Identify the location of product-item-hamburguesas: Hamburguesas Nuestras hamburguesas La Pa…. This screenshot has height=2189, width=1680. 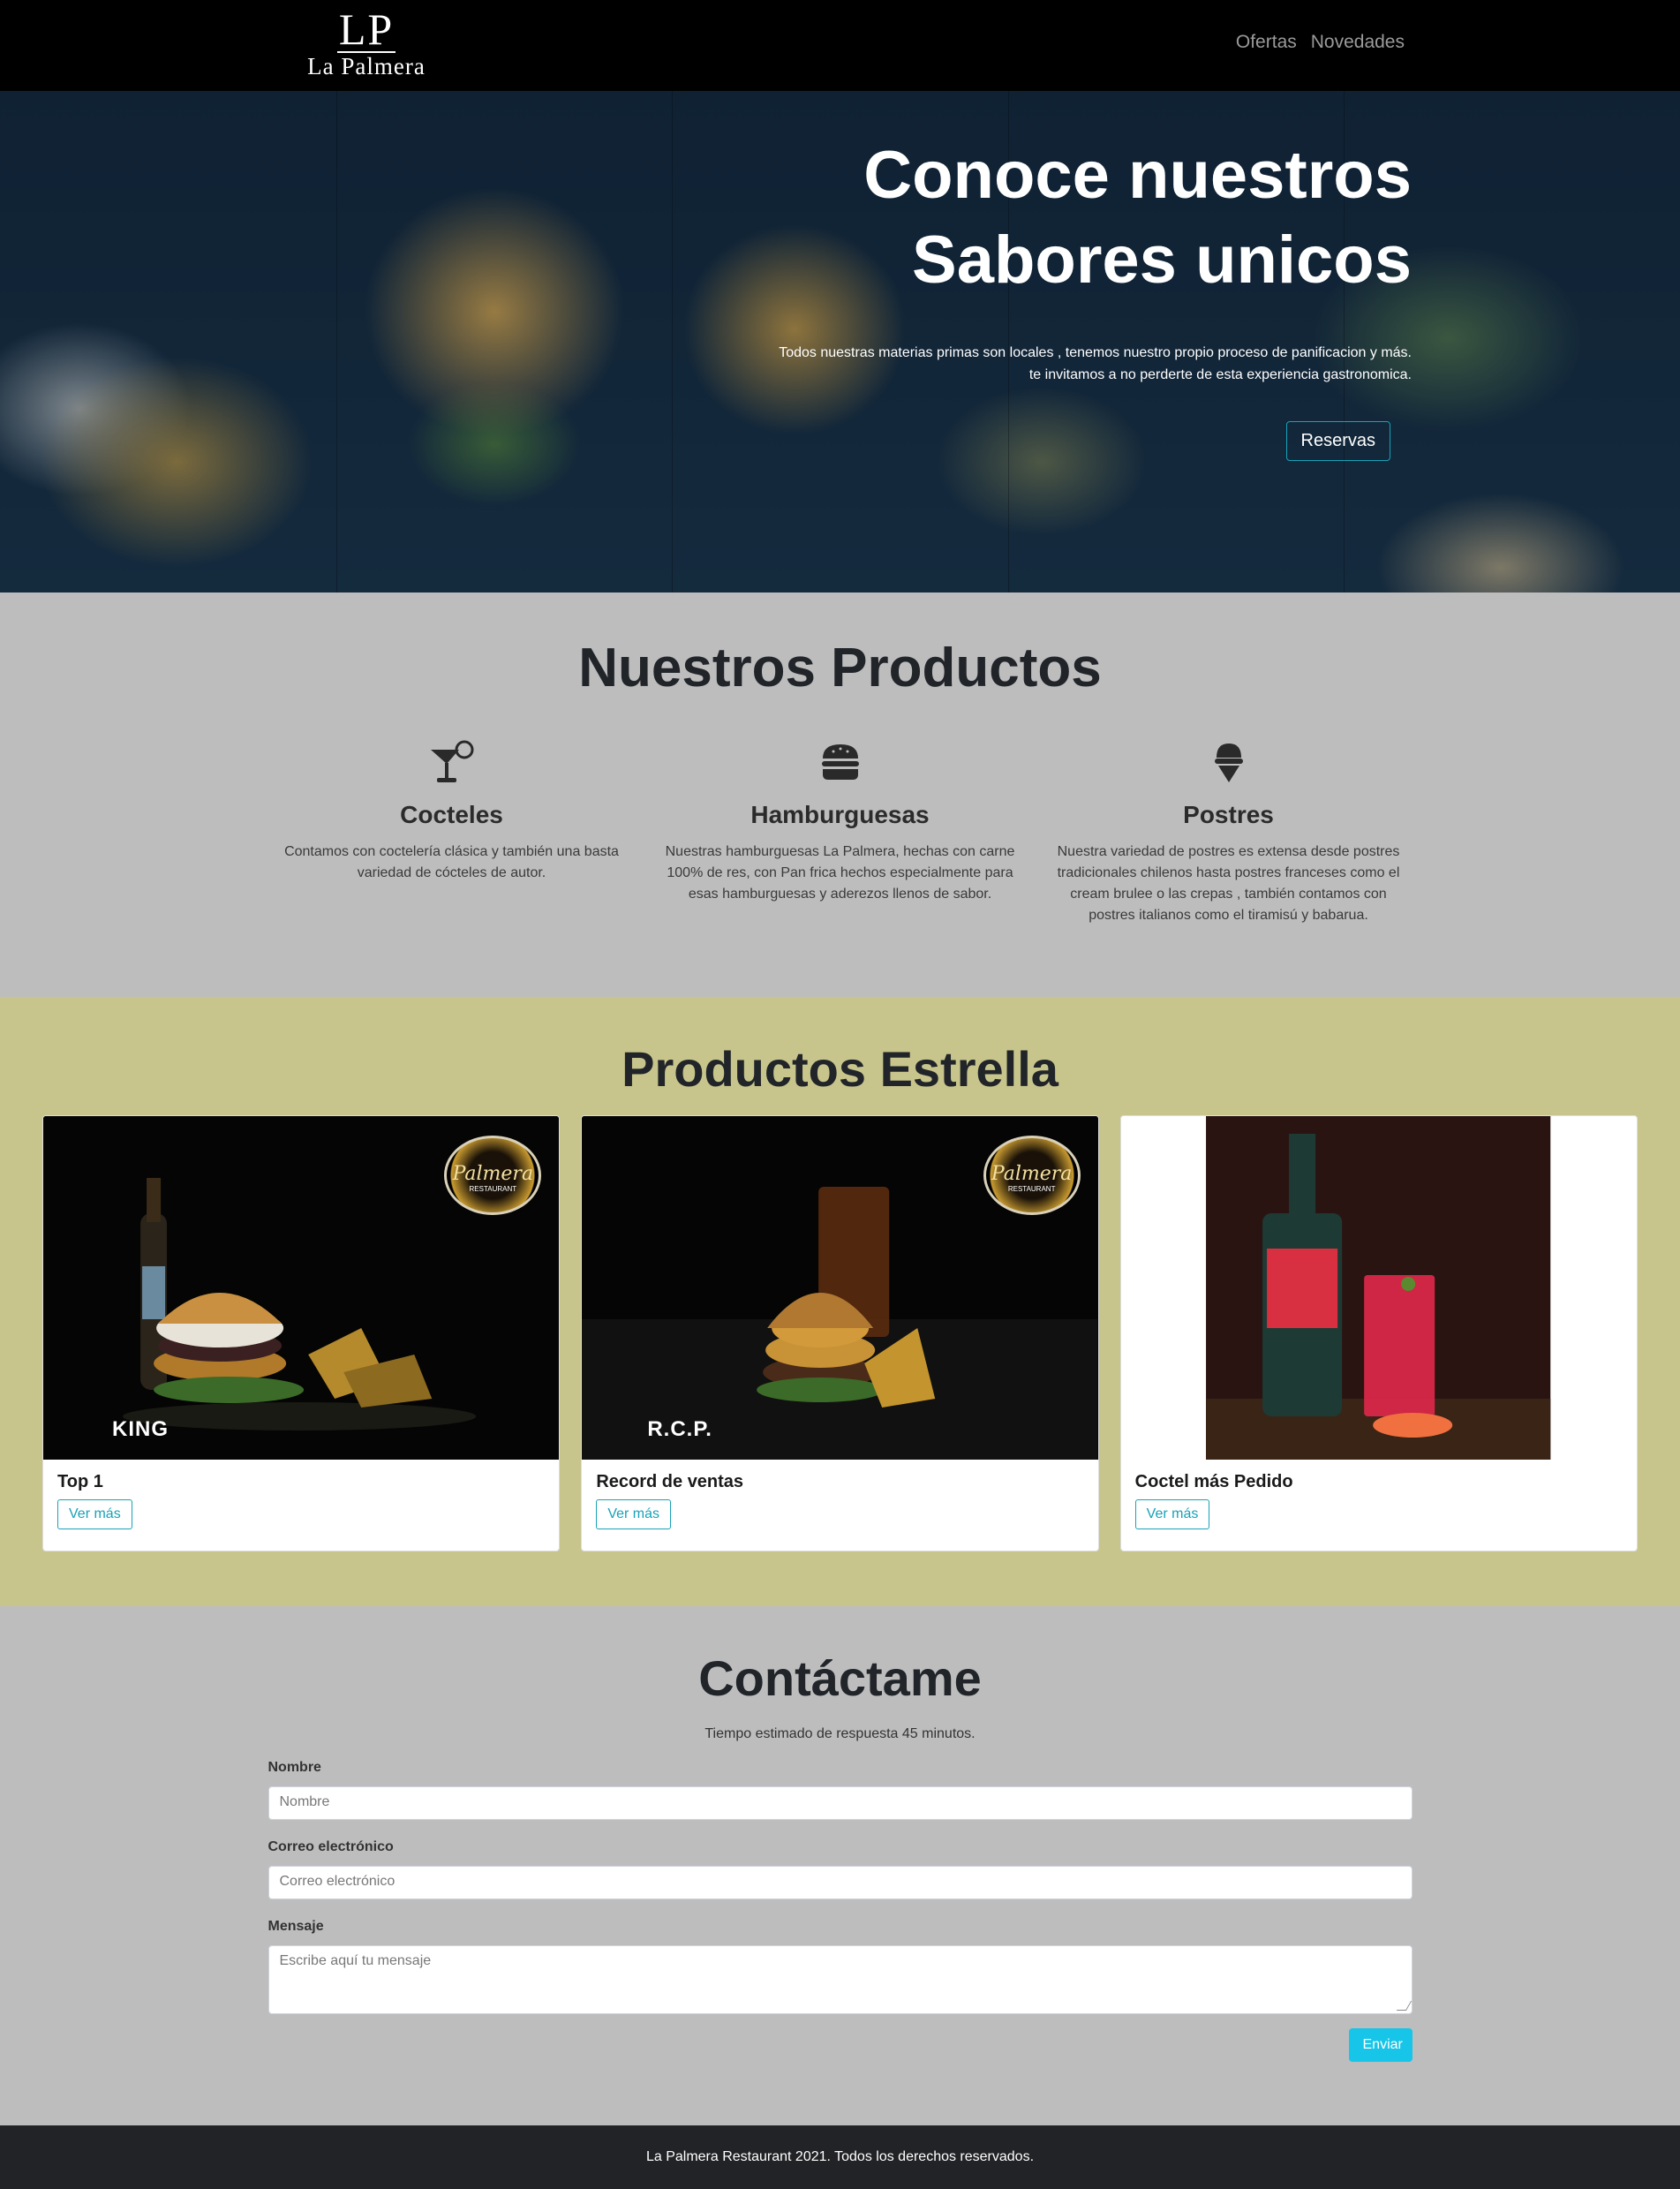
(840, 831).